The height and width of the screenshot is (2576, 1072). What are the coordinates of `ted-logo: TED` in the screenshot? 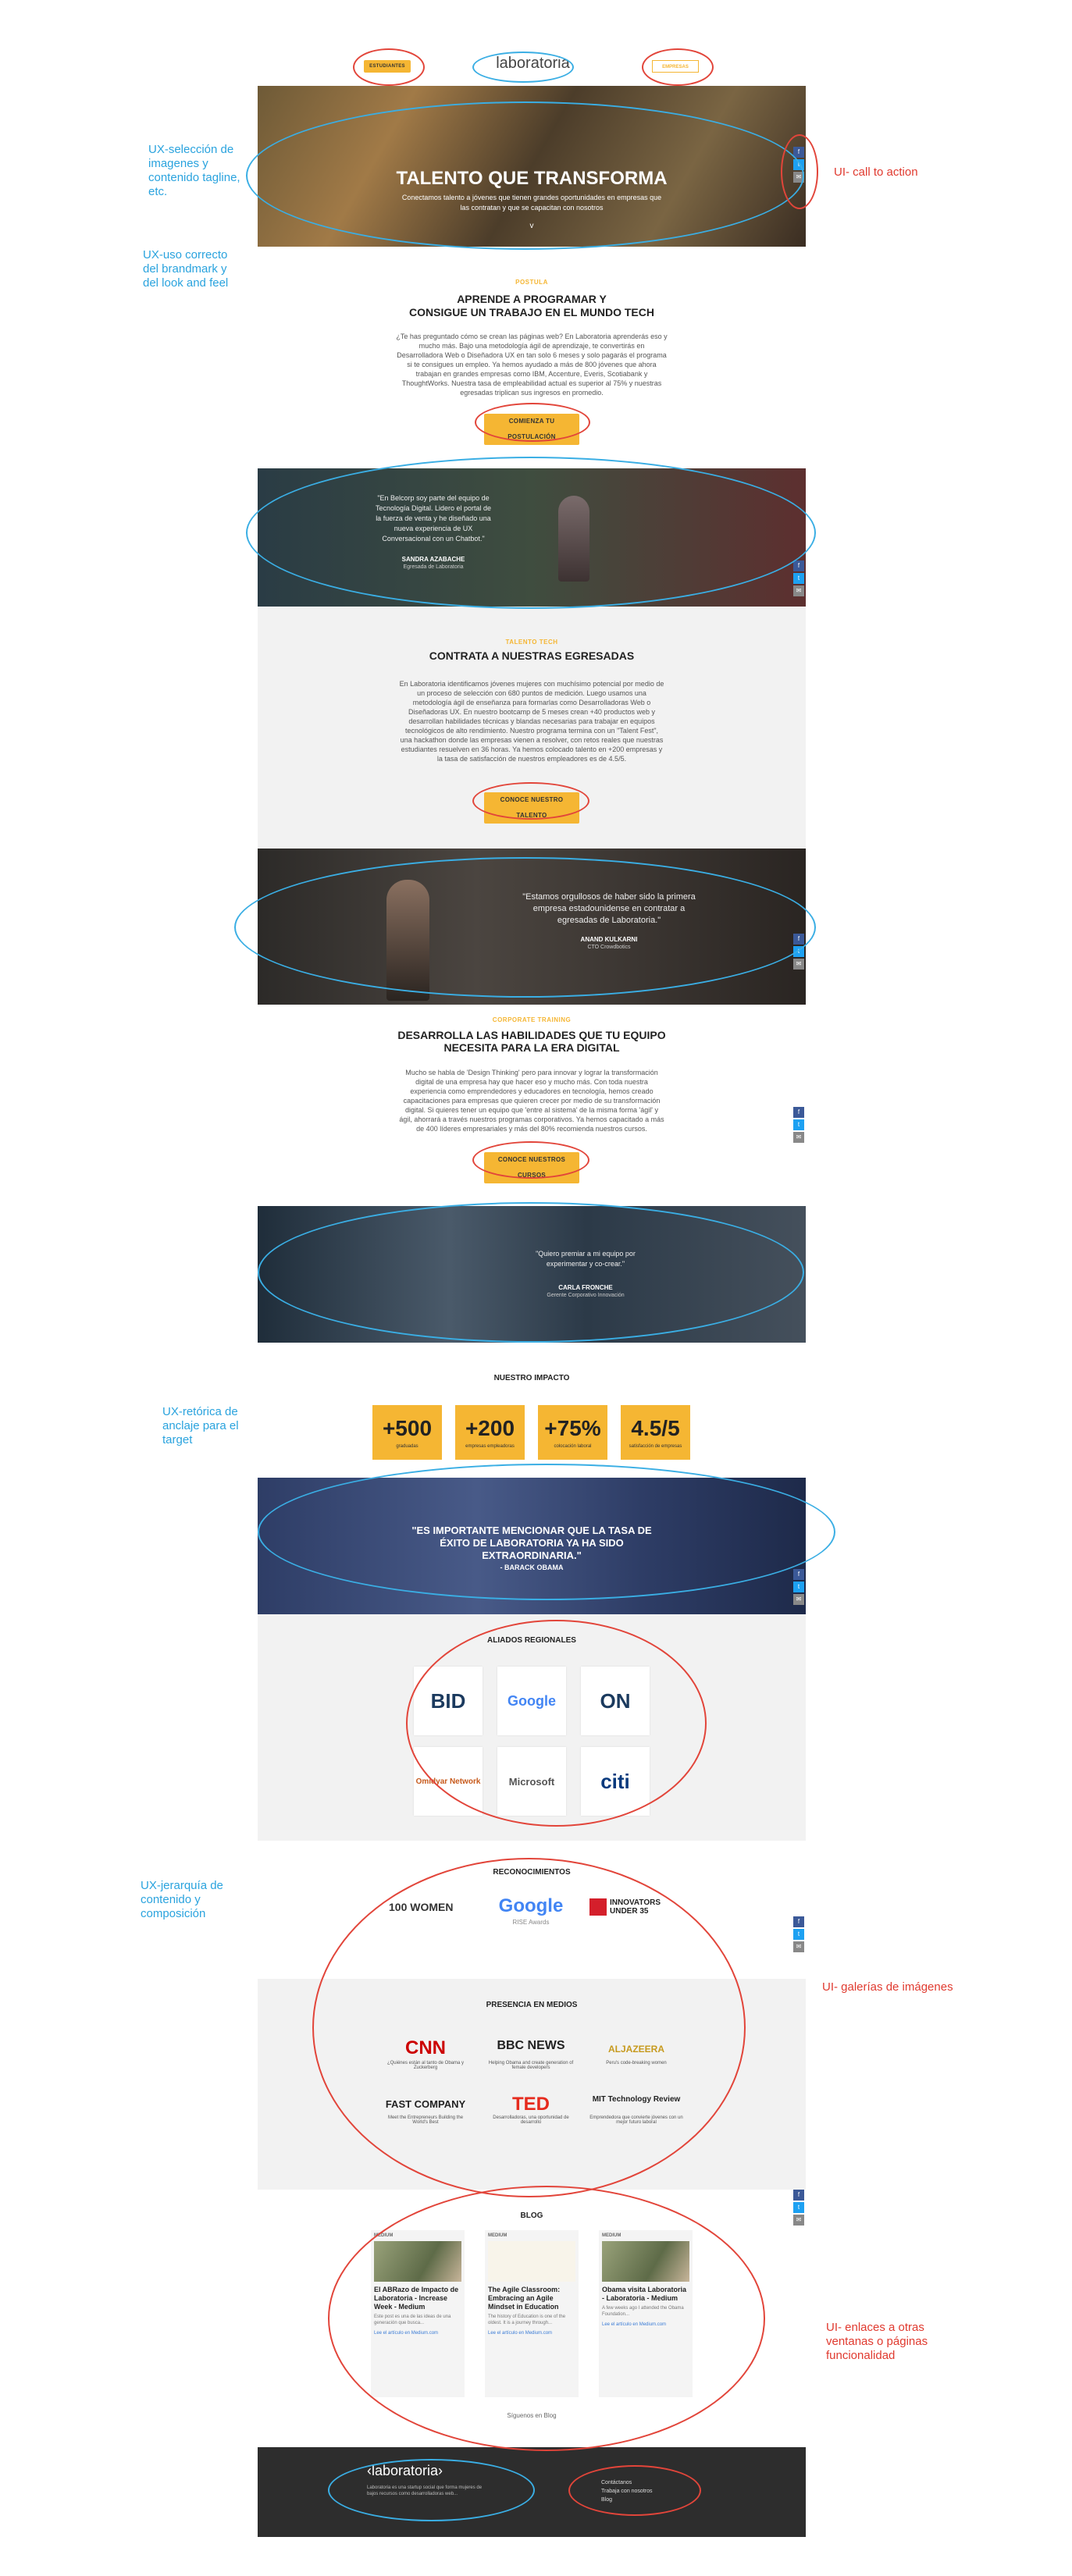 It's located at (531, 2104).